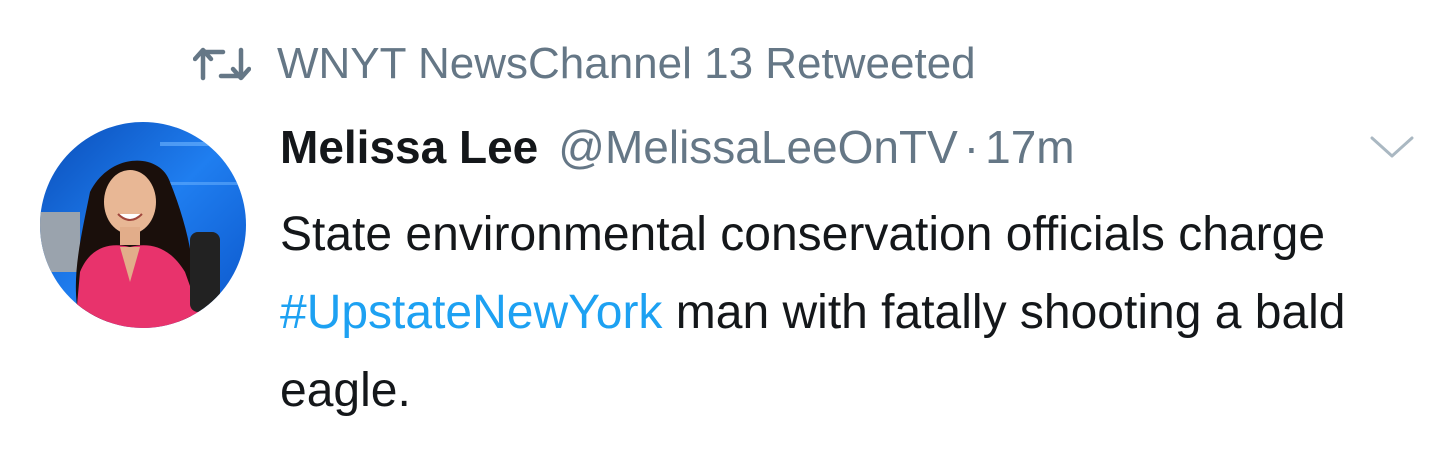 This screenshot has width=1446, height=454. Describe the element at coordinates (1392, 148) in the screenshot. I see `chevron-down-icon` at that location.